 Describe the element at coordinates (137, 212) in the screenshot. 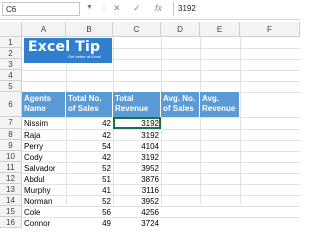

I see `table-cell: 4256` at that location.